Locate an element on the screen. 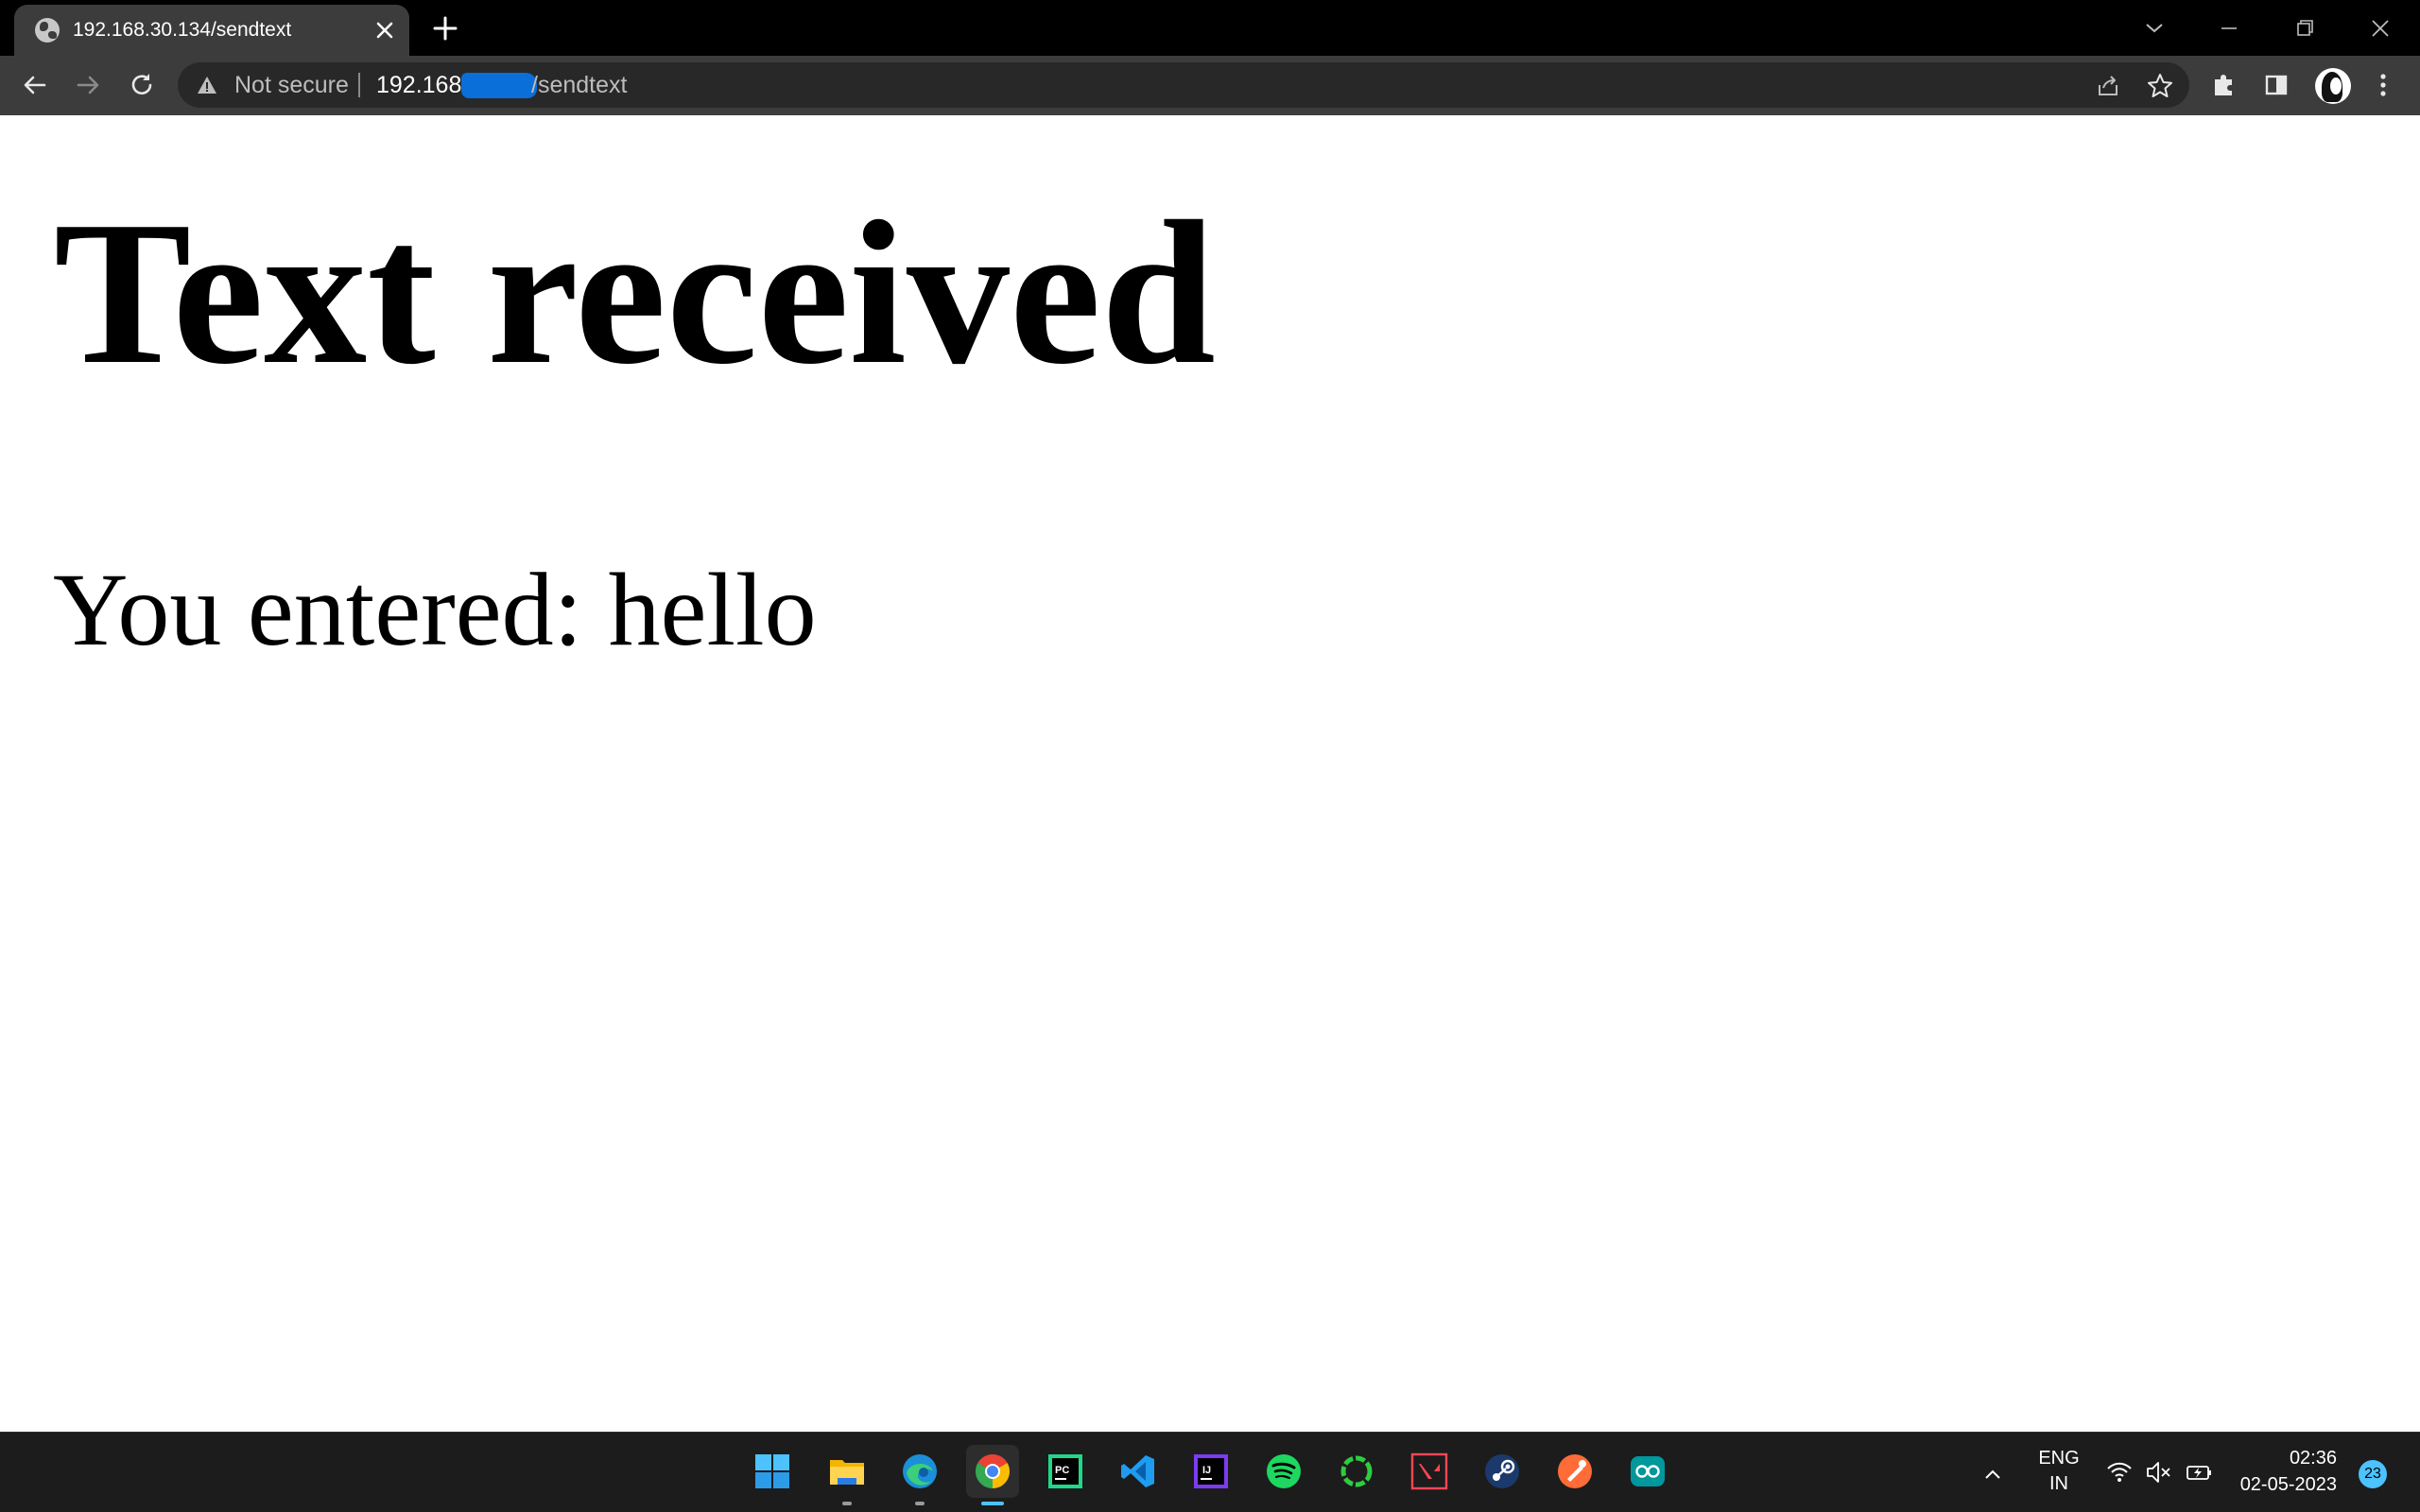  language-code: ENG is located at coordinates (2059, 1458).